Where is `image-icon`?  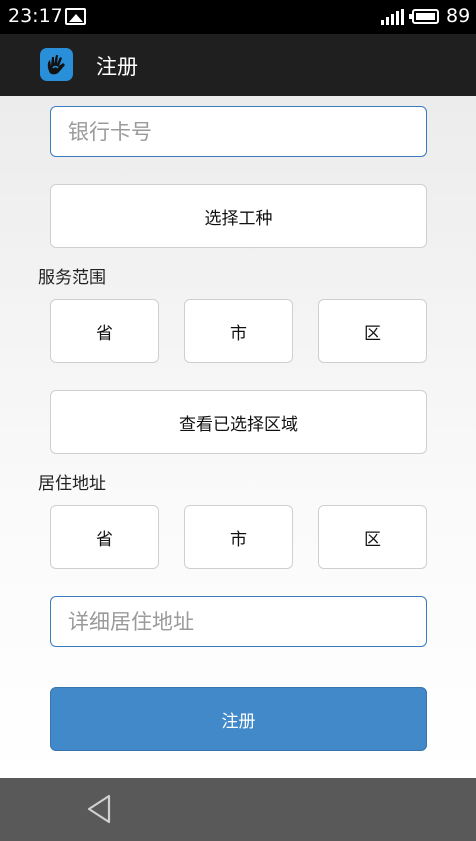
image-icon is located at coordinates (75, 16).